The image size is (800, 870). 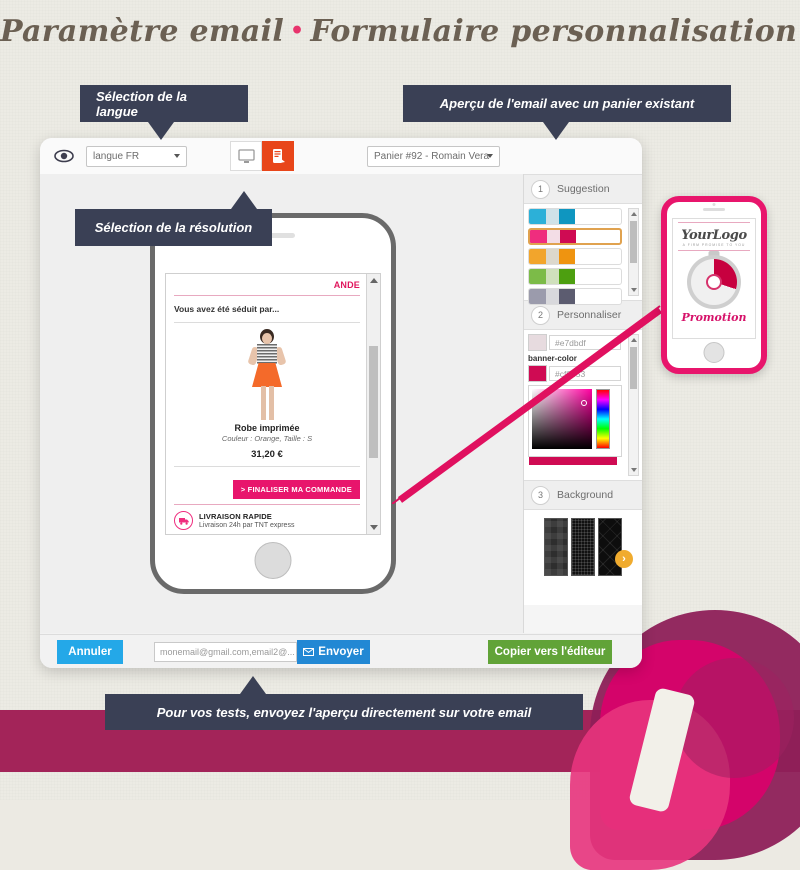 I want to click on color-hex-input: #cf0b53, so click(x=585, y=373).